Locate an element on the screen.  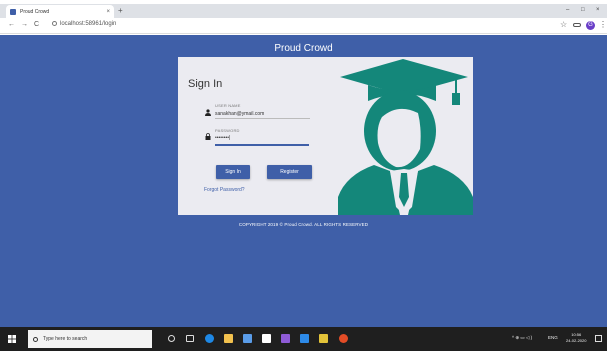
search-icon is located at coordinates (35, 339).